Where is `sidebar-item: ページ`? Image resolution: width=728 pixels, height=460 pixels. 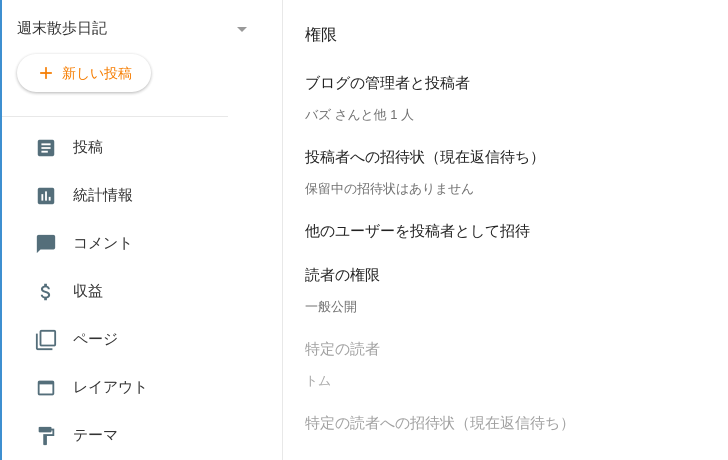 sidebar-item: ページ is located at coordinates (142, 340).